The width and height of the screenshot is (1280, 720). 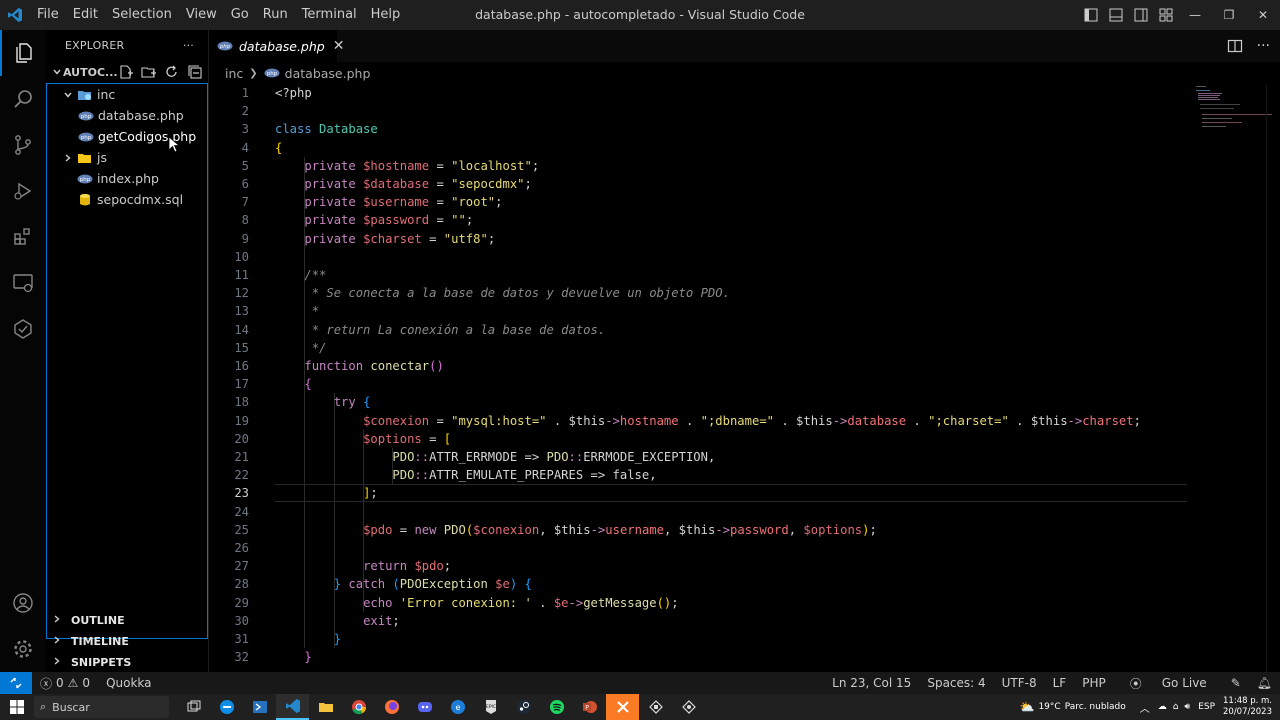 What do you see at coordinates (1145, 707) in the screenshot?
I see `show-hidden-icons-chevron-icon: ︿` at bounding box center [1145, 707].